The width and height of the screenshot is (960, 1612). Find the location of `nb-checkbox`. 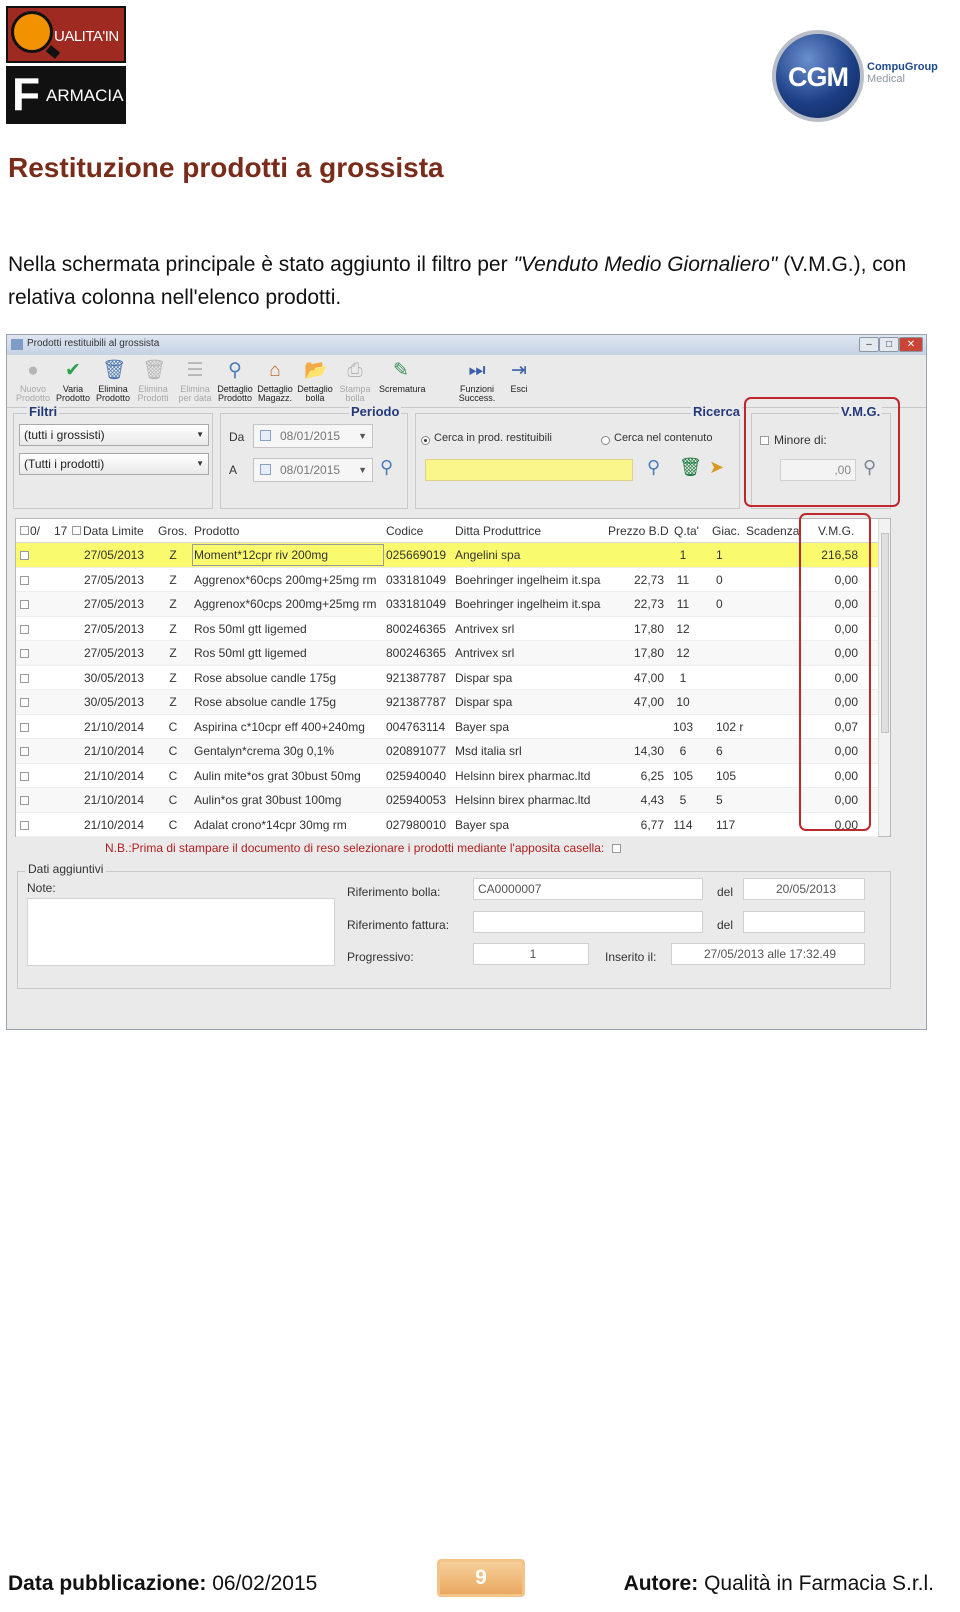

nb-checkbox is located at coordinates (616, 848).